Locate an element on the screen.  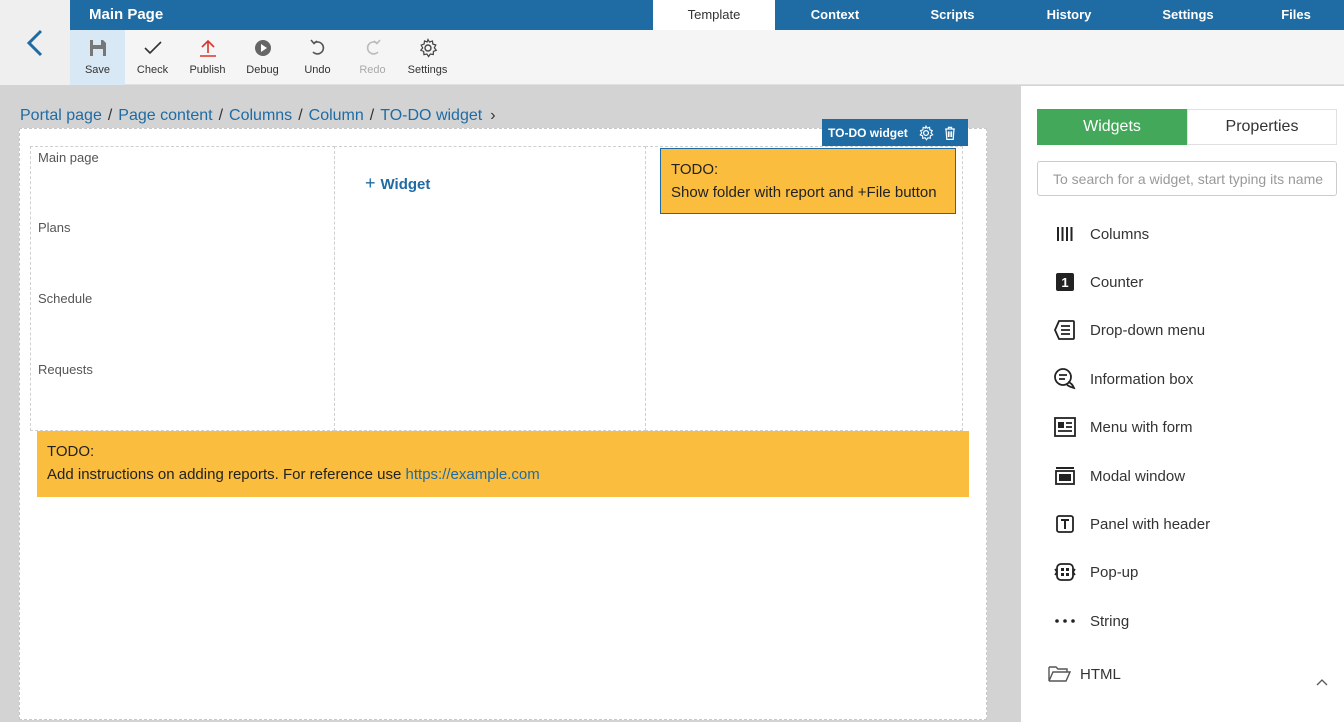
breadcrumb-todo-widget: TO-DO widget is located at coordinates (431, 115).